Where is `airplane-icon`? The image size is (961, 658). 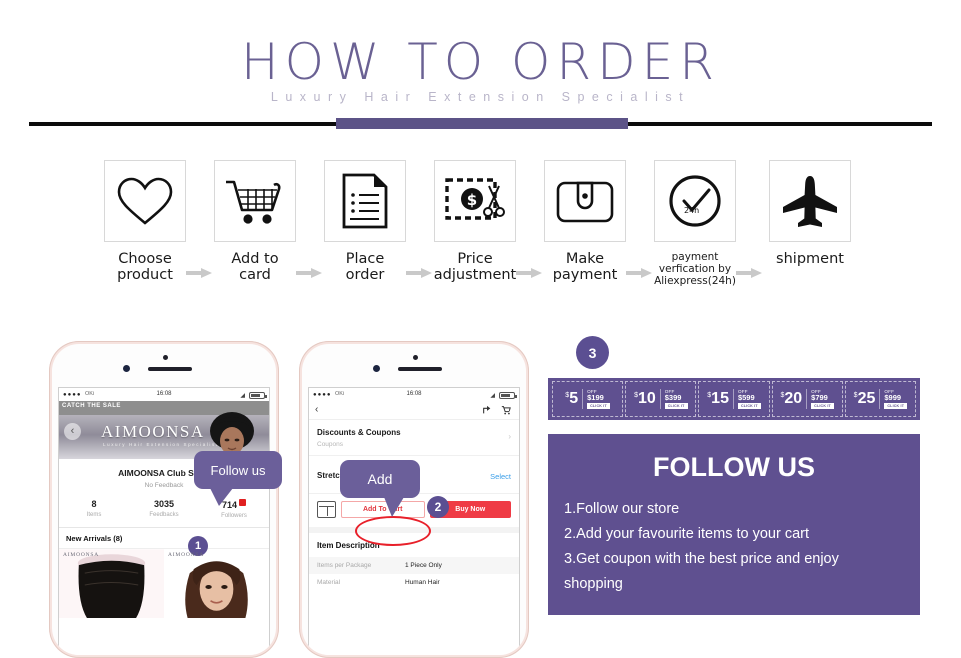 airplane-icon is located at coordinates (810, 201).